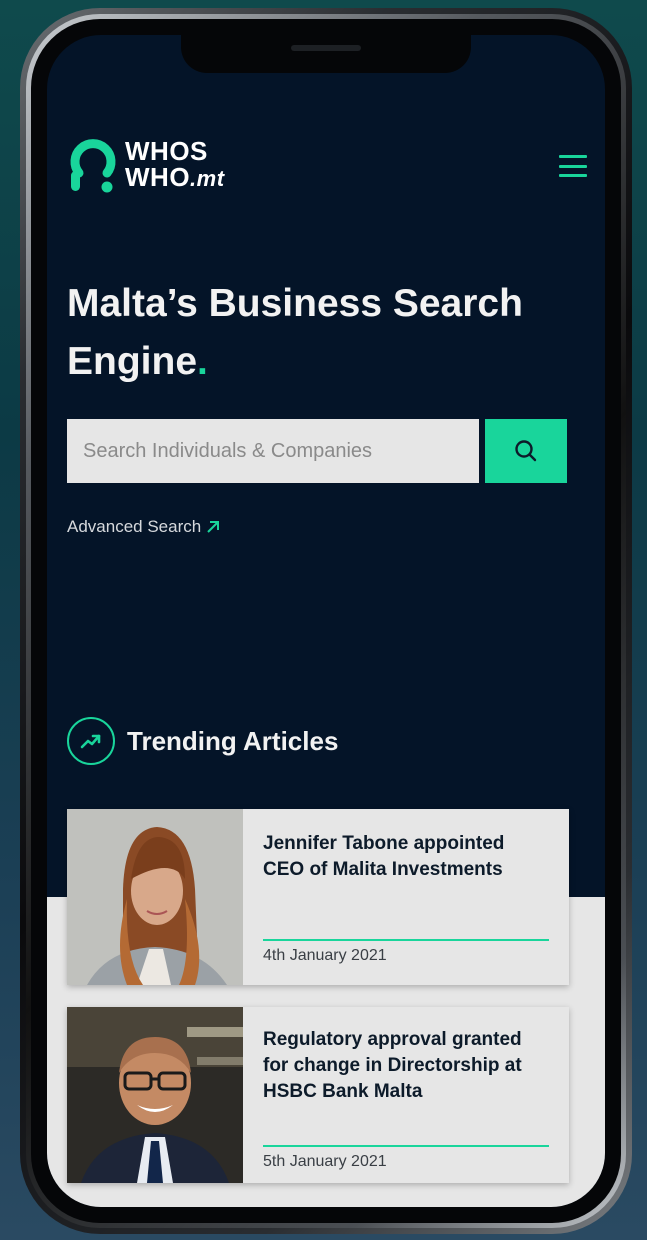 This screenshot has height=1240, width=647. What do you see at coordinates (326, 48) in the screenshot?
I see `speaker-grill` at bounding box center [326, 48].